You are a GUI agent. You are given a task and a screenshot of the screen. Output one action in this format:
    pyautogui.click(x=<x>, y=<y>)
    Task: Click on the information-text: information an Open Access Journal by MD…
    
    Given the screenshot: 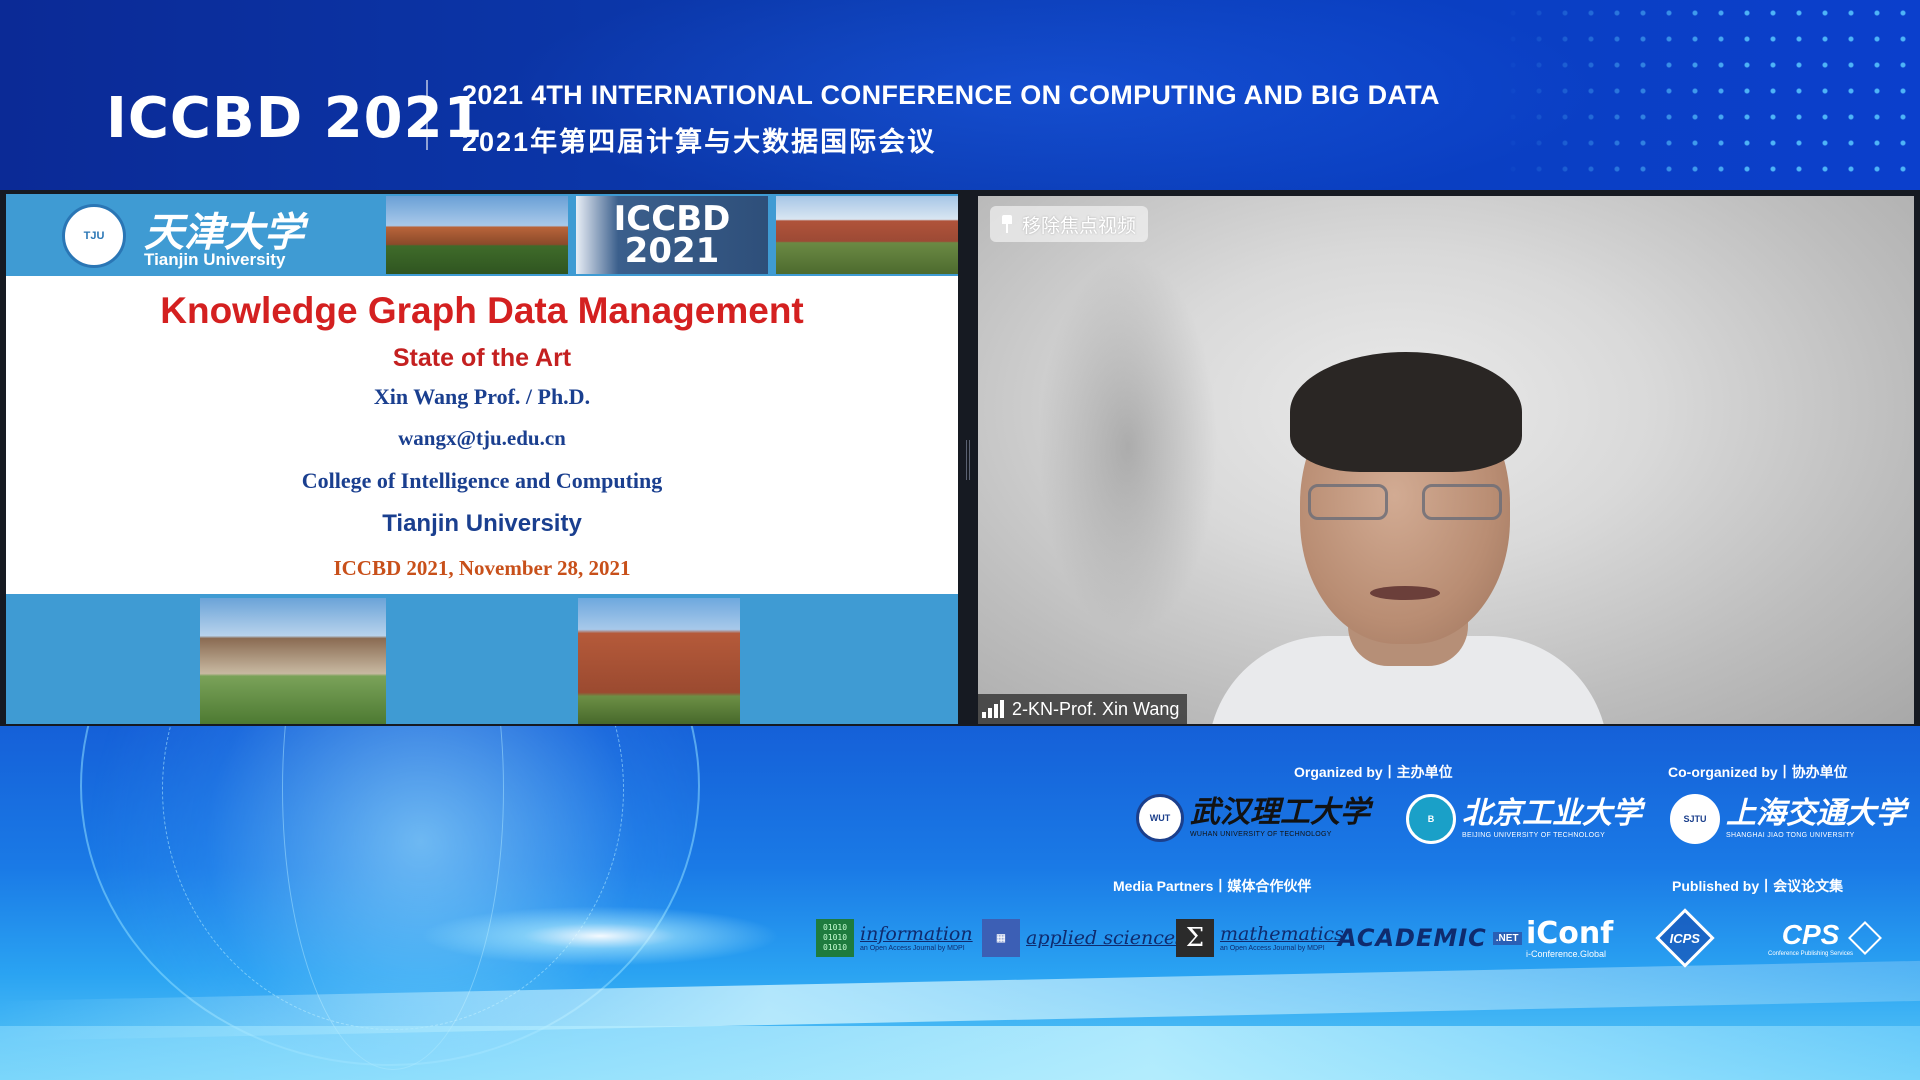 What is the action you would take?
    pyautogui.click(x=916, y=937)
    